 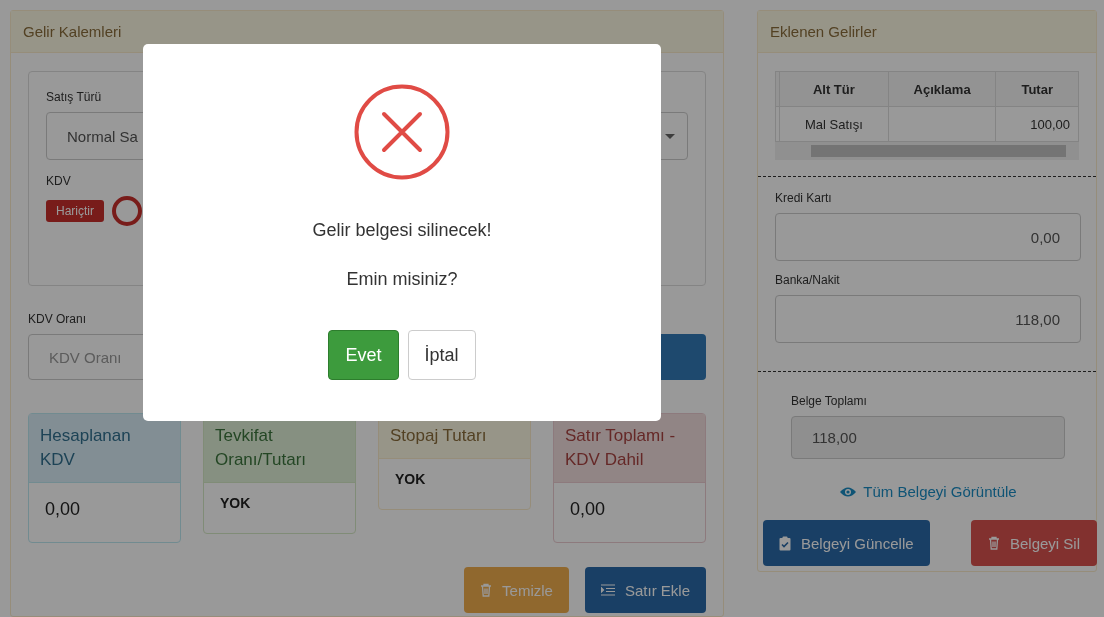 What do you see at coordinates (804, 198) in the screenshot?
I see `field-label: Kredi Kartı` at bounding box center [804, 198].